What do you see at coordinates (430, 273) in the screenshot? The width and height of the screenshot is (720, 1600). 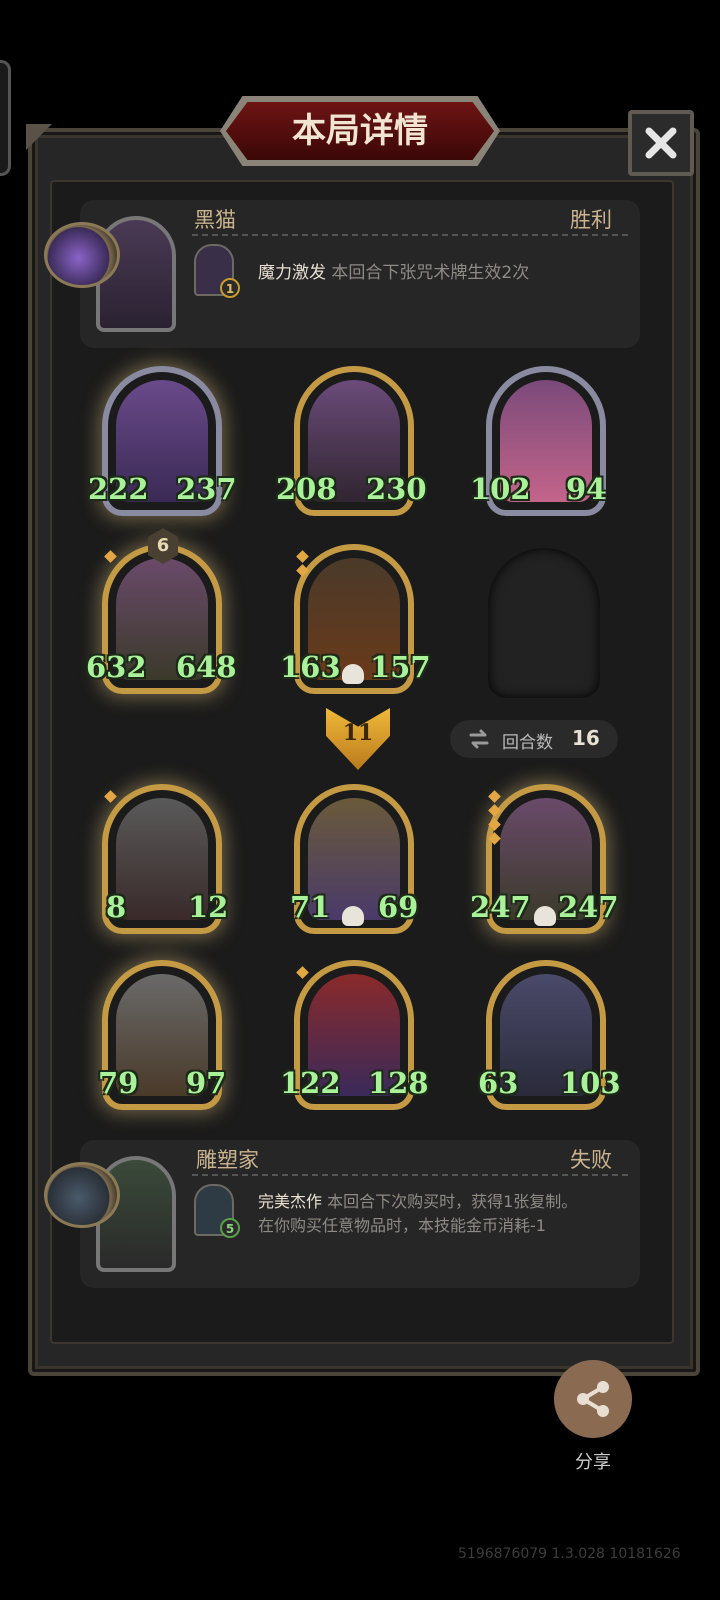 I see `skill-desc: 本回合下张咒术牌生效2次` at bounding box center [430, 273].